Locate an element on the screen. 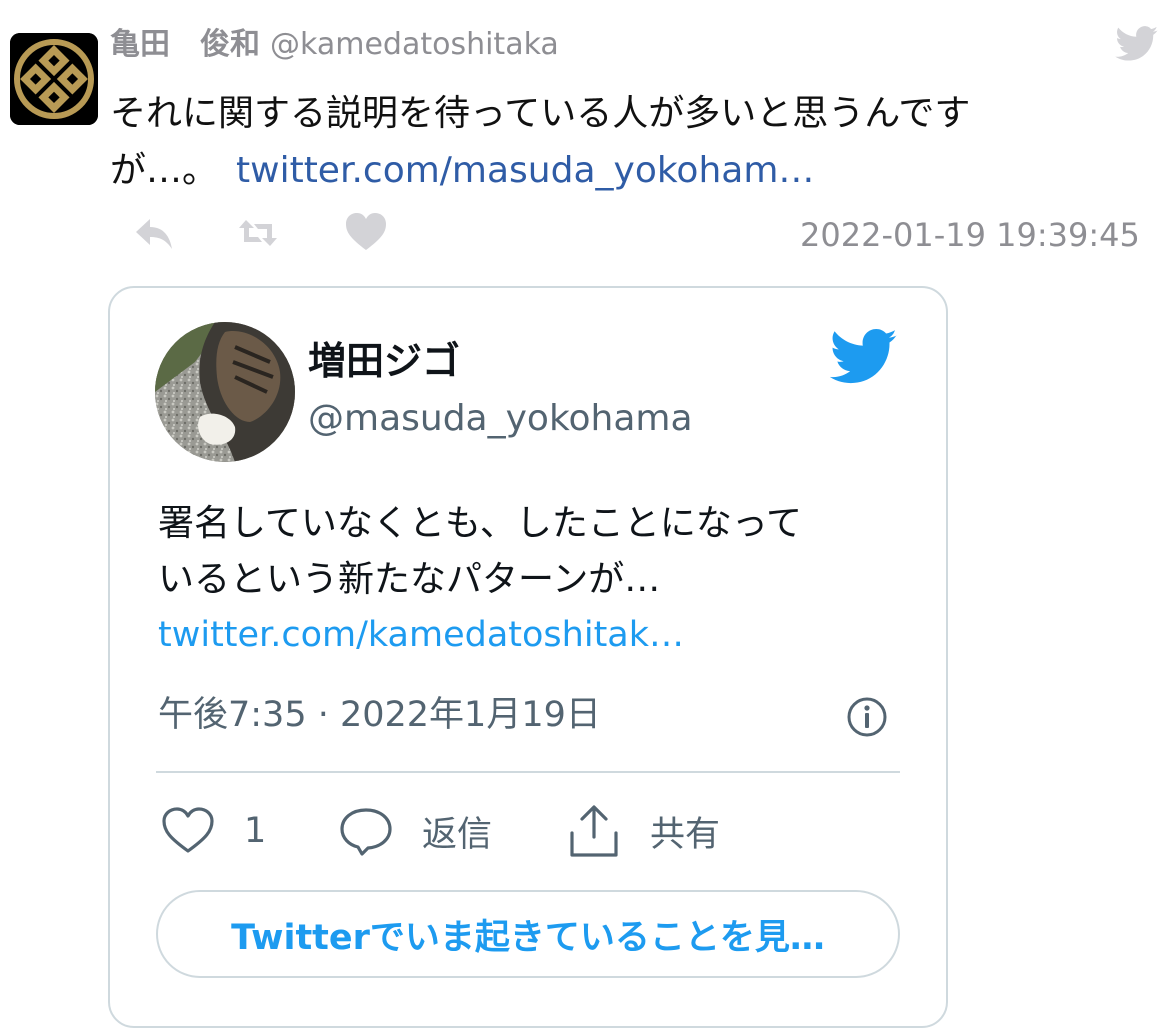  kamon-crest-icon is located at coordinates (54, 79).